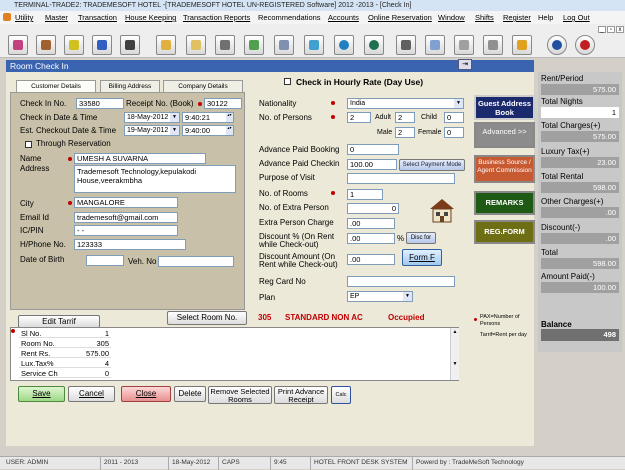  What do you see at coordinates (504, 107) in the screenshot?
I see `guest-address-book-button: Guest Address Book` at bounding box center [504, 107].